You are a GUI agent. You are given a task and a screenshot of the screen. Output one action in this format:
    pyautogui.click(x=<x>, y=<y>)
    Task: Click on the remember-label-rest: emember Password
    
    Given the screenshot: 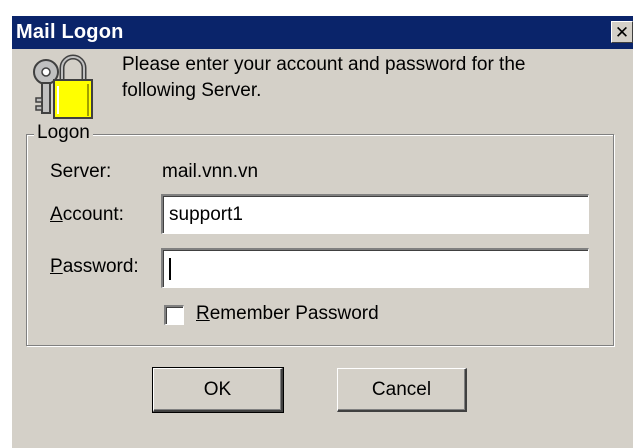 What is the action you would take?
    pyautogui.click(x=294, y=313)
    